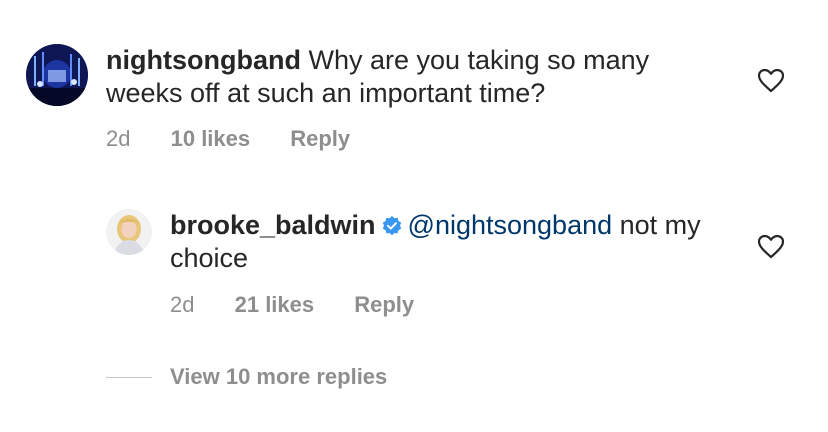 This screenshot has width=828, height=432. I want to click on comment-meta: 2d 10 likes Reply, so click(228, 139).